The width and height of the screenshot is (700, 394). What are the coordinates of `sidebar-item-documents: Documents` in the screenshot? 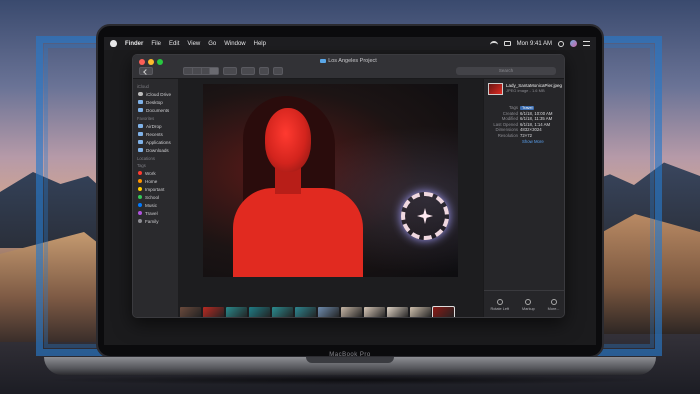 It's located at (155, 110).